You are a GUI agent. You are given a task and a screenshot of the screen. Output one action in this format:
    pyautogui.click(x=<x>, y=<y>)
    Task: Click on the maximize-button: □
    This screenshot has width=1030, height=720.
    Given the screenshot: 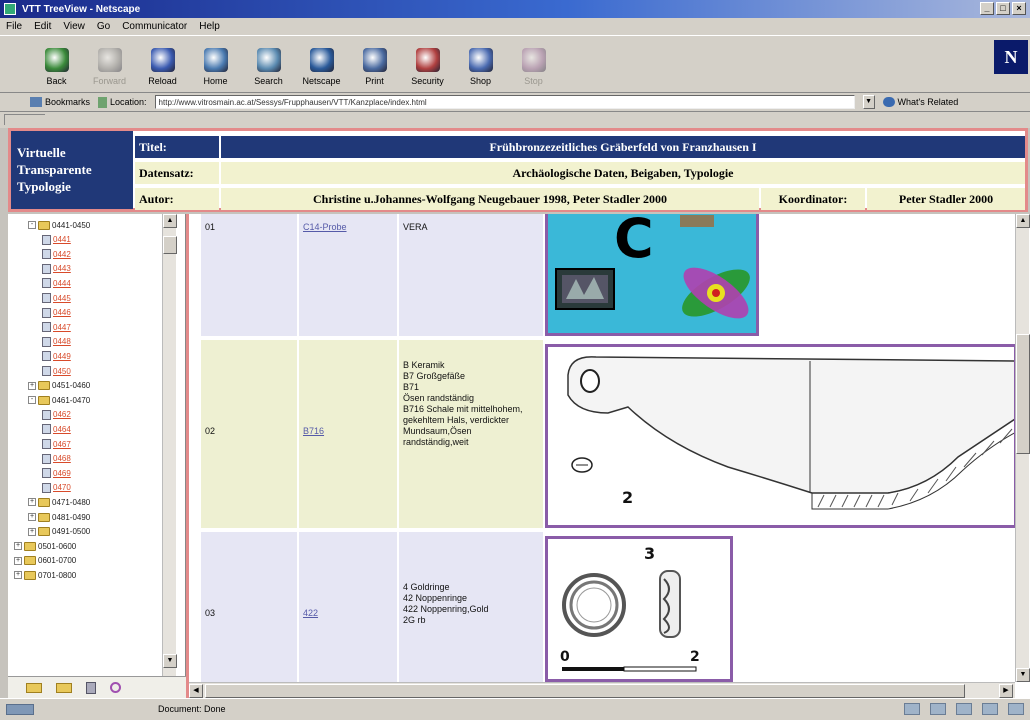 What is the action you would take?
    pyautogui.click(x=1003, y=8)
    